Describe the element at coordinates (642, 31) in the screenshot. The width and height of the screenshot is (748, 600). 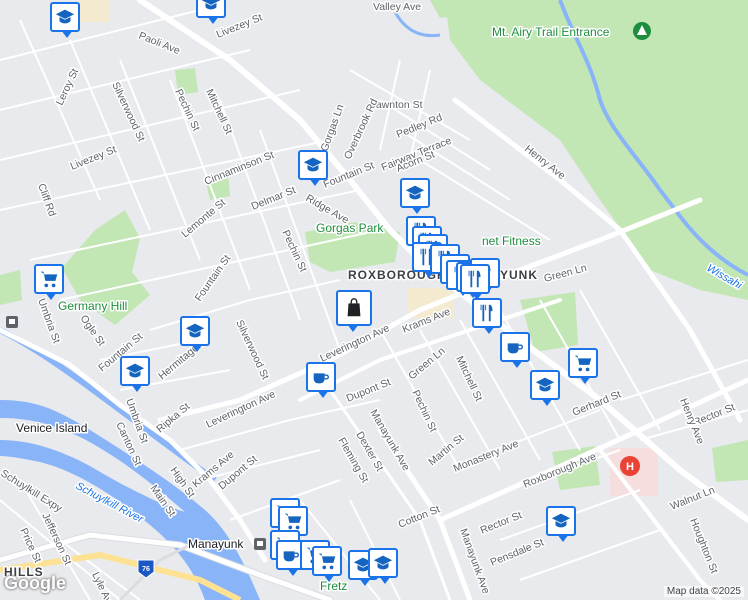
I see `park-pin-icon` at that location.